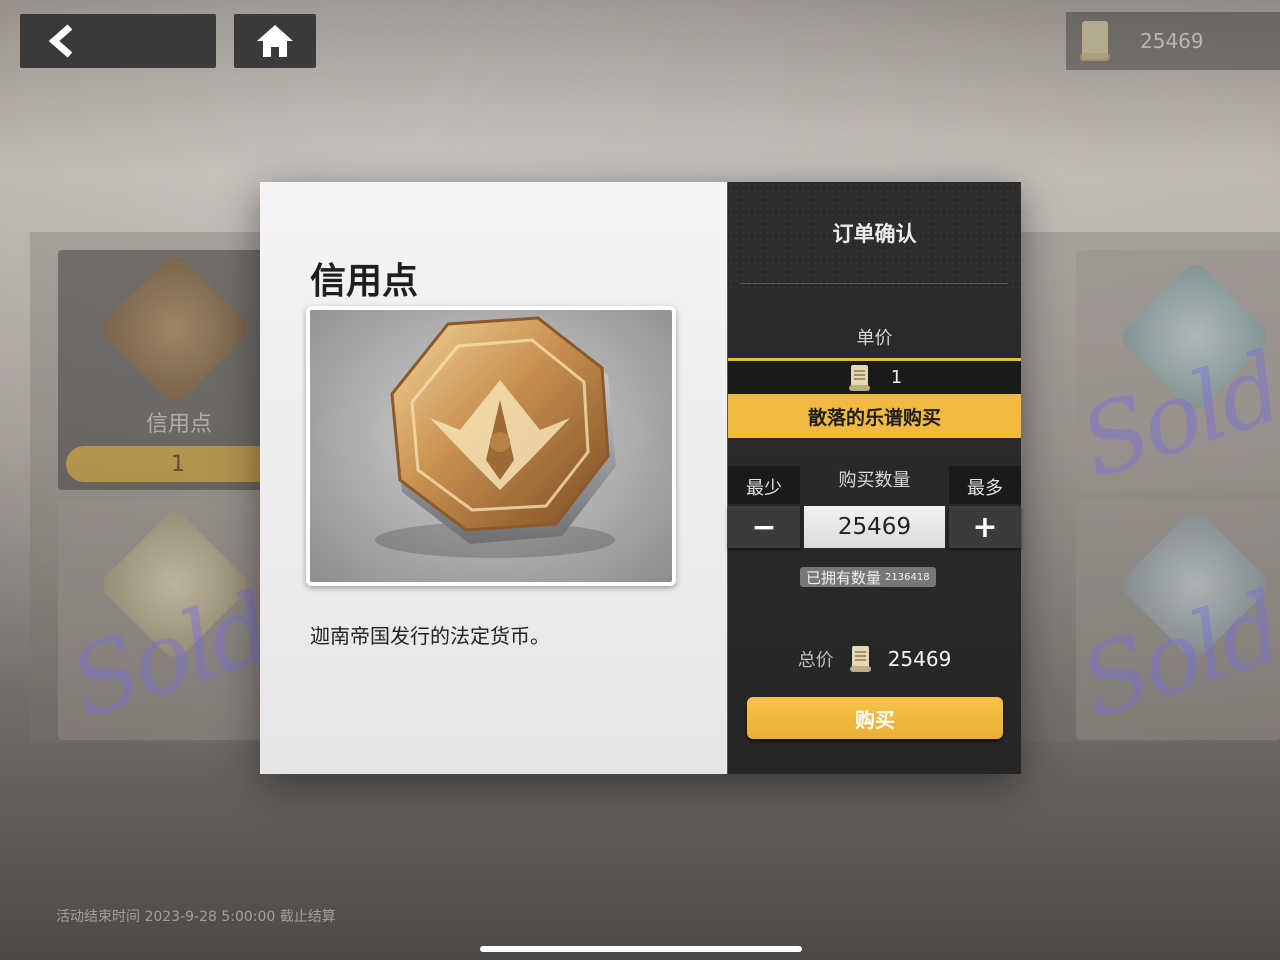 The height and width of the screenshot is (960, 1280). I want to click on currency-display: 25469, so click(1173, 41).